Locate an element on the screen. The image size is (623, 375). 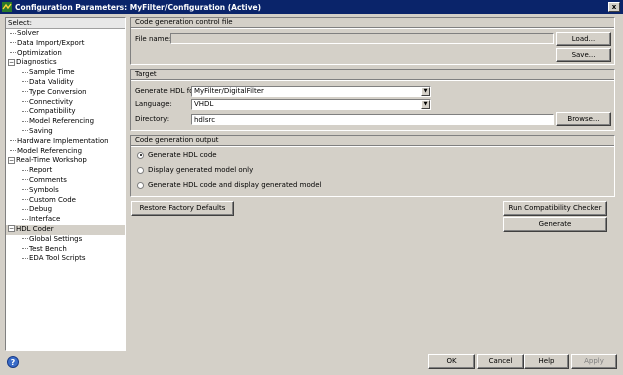
output-option: Generate HDL code is located at coordinates (177, 155).